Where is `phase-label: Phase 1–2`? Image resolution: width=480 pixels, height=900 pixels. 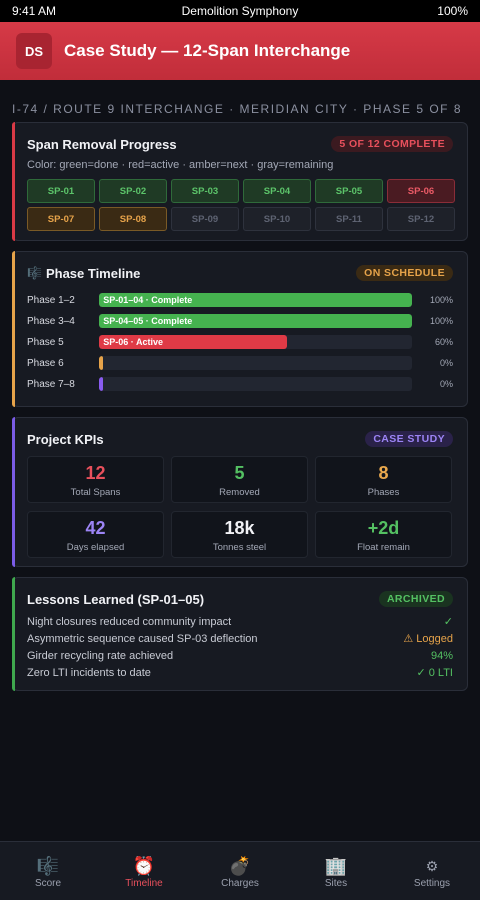
phase-label: Phase 1–2 is located at coordinates (51, 300).